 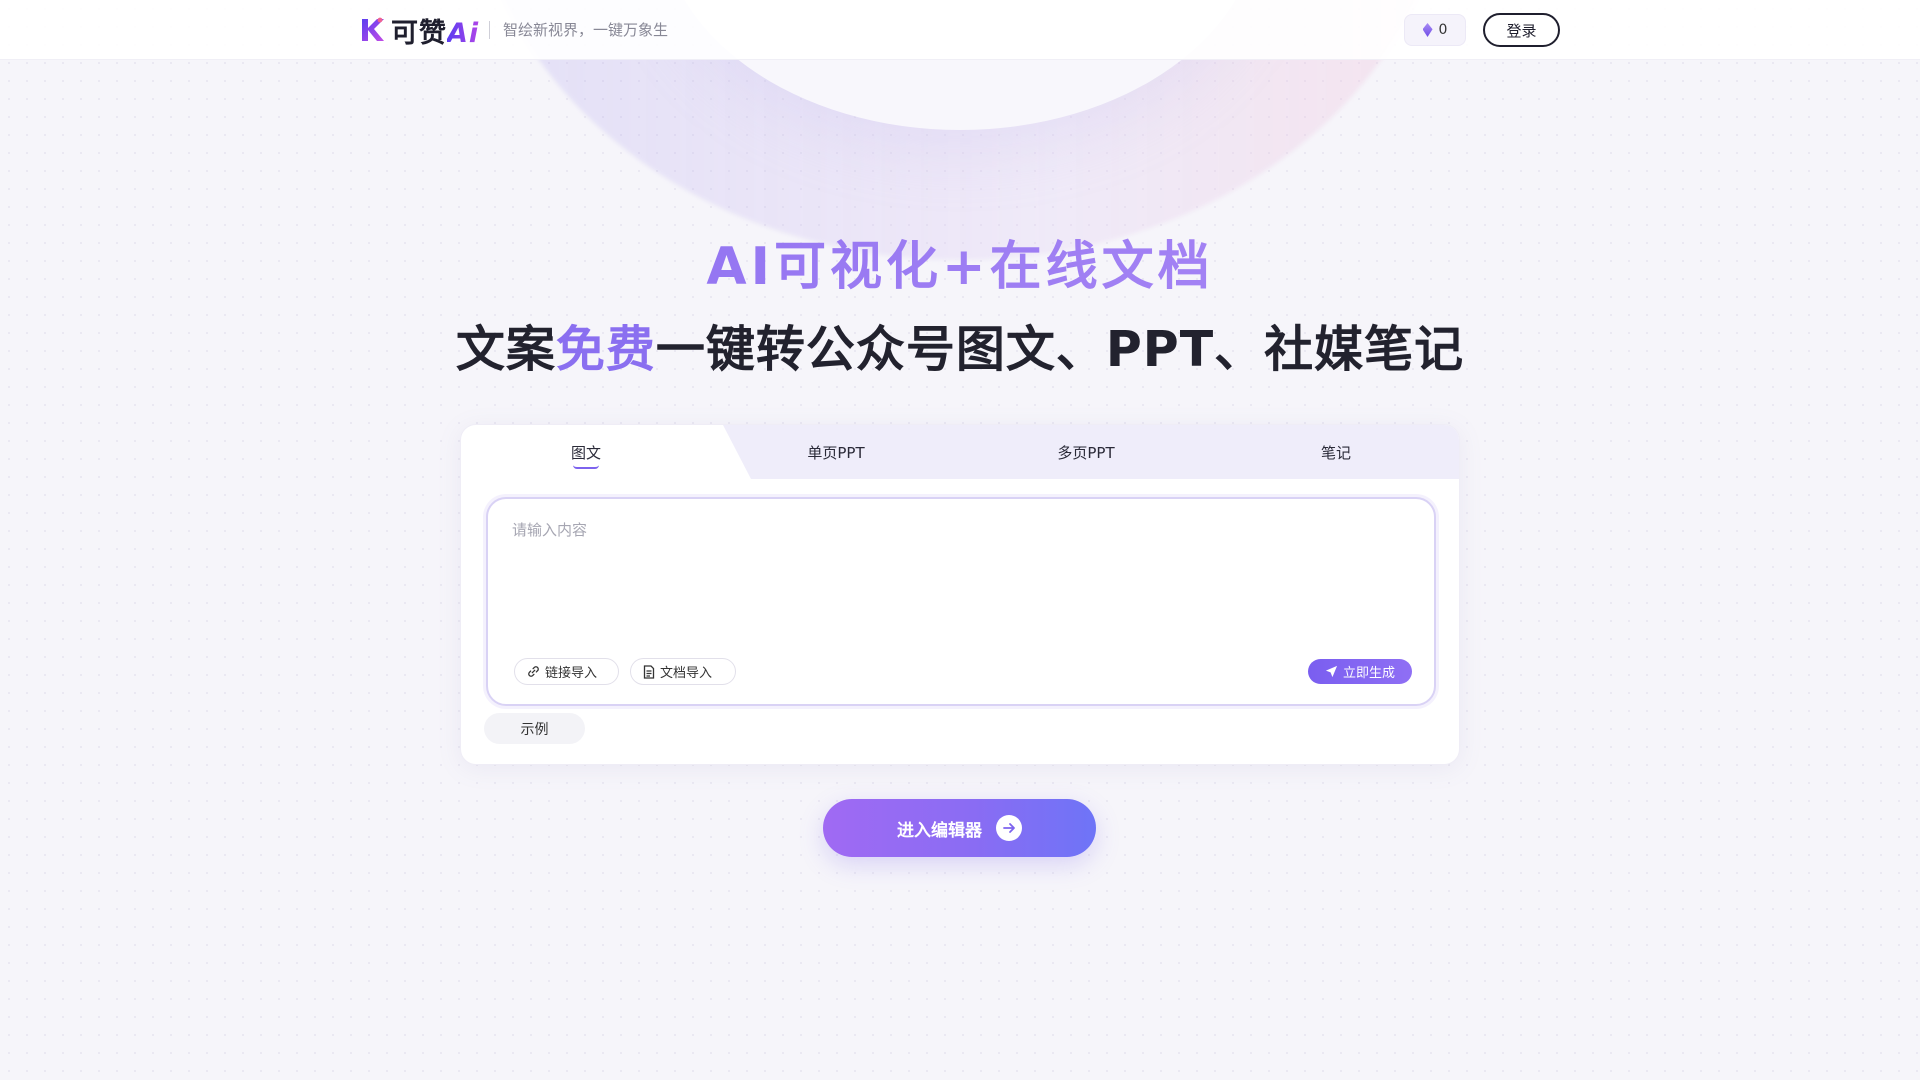 I want to click on link-import-button: 链接导入, so click(x=566, y=671).